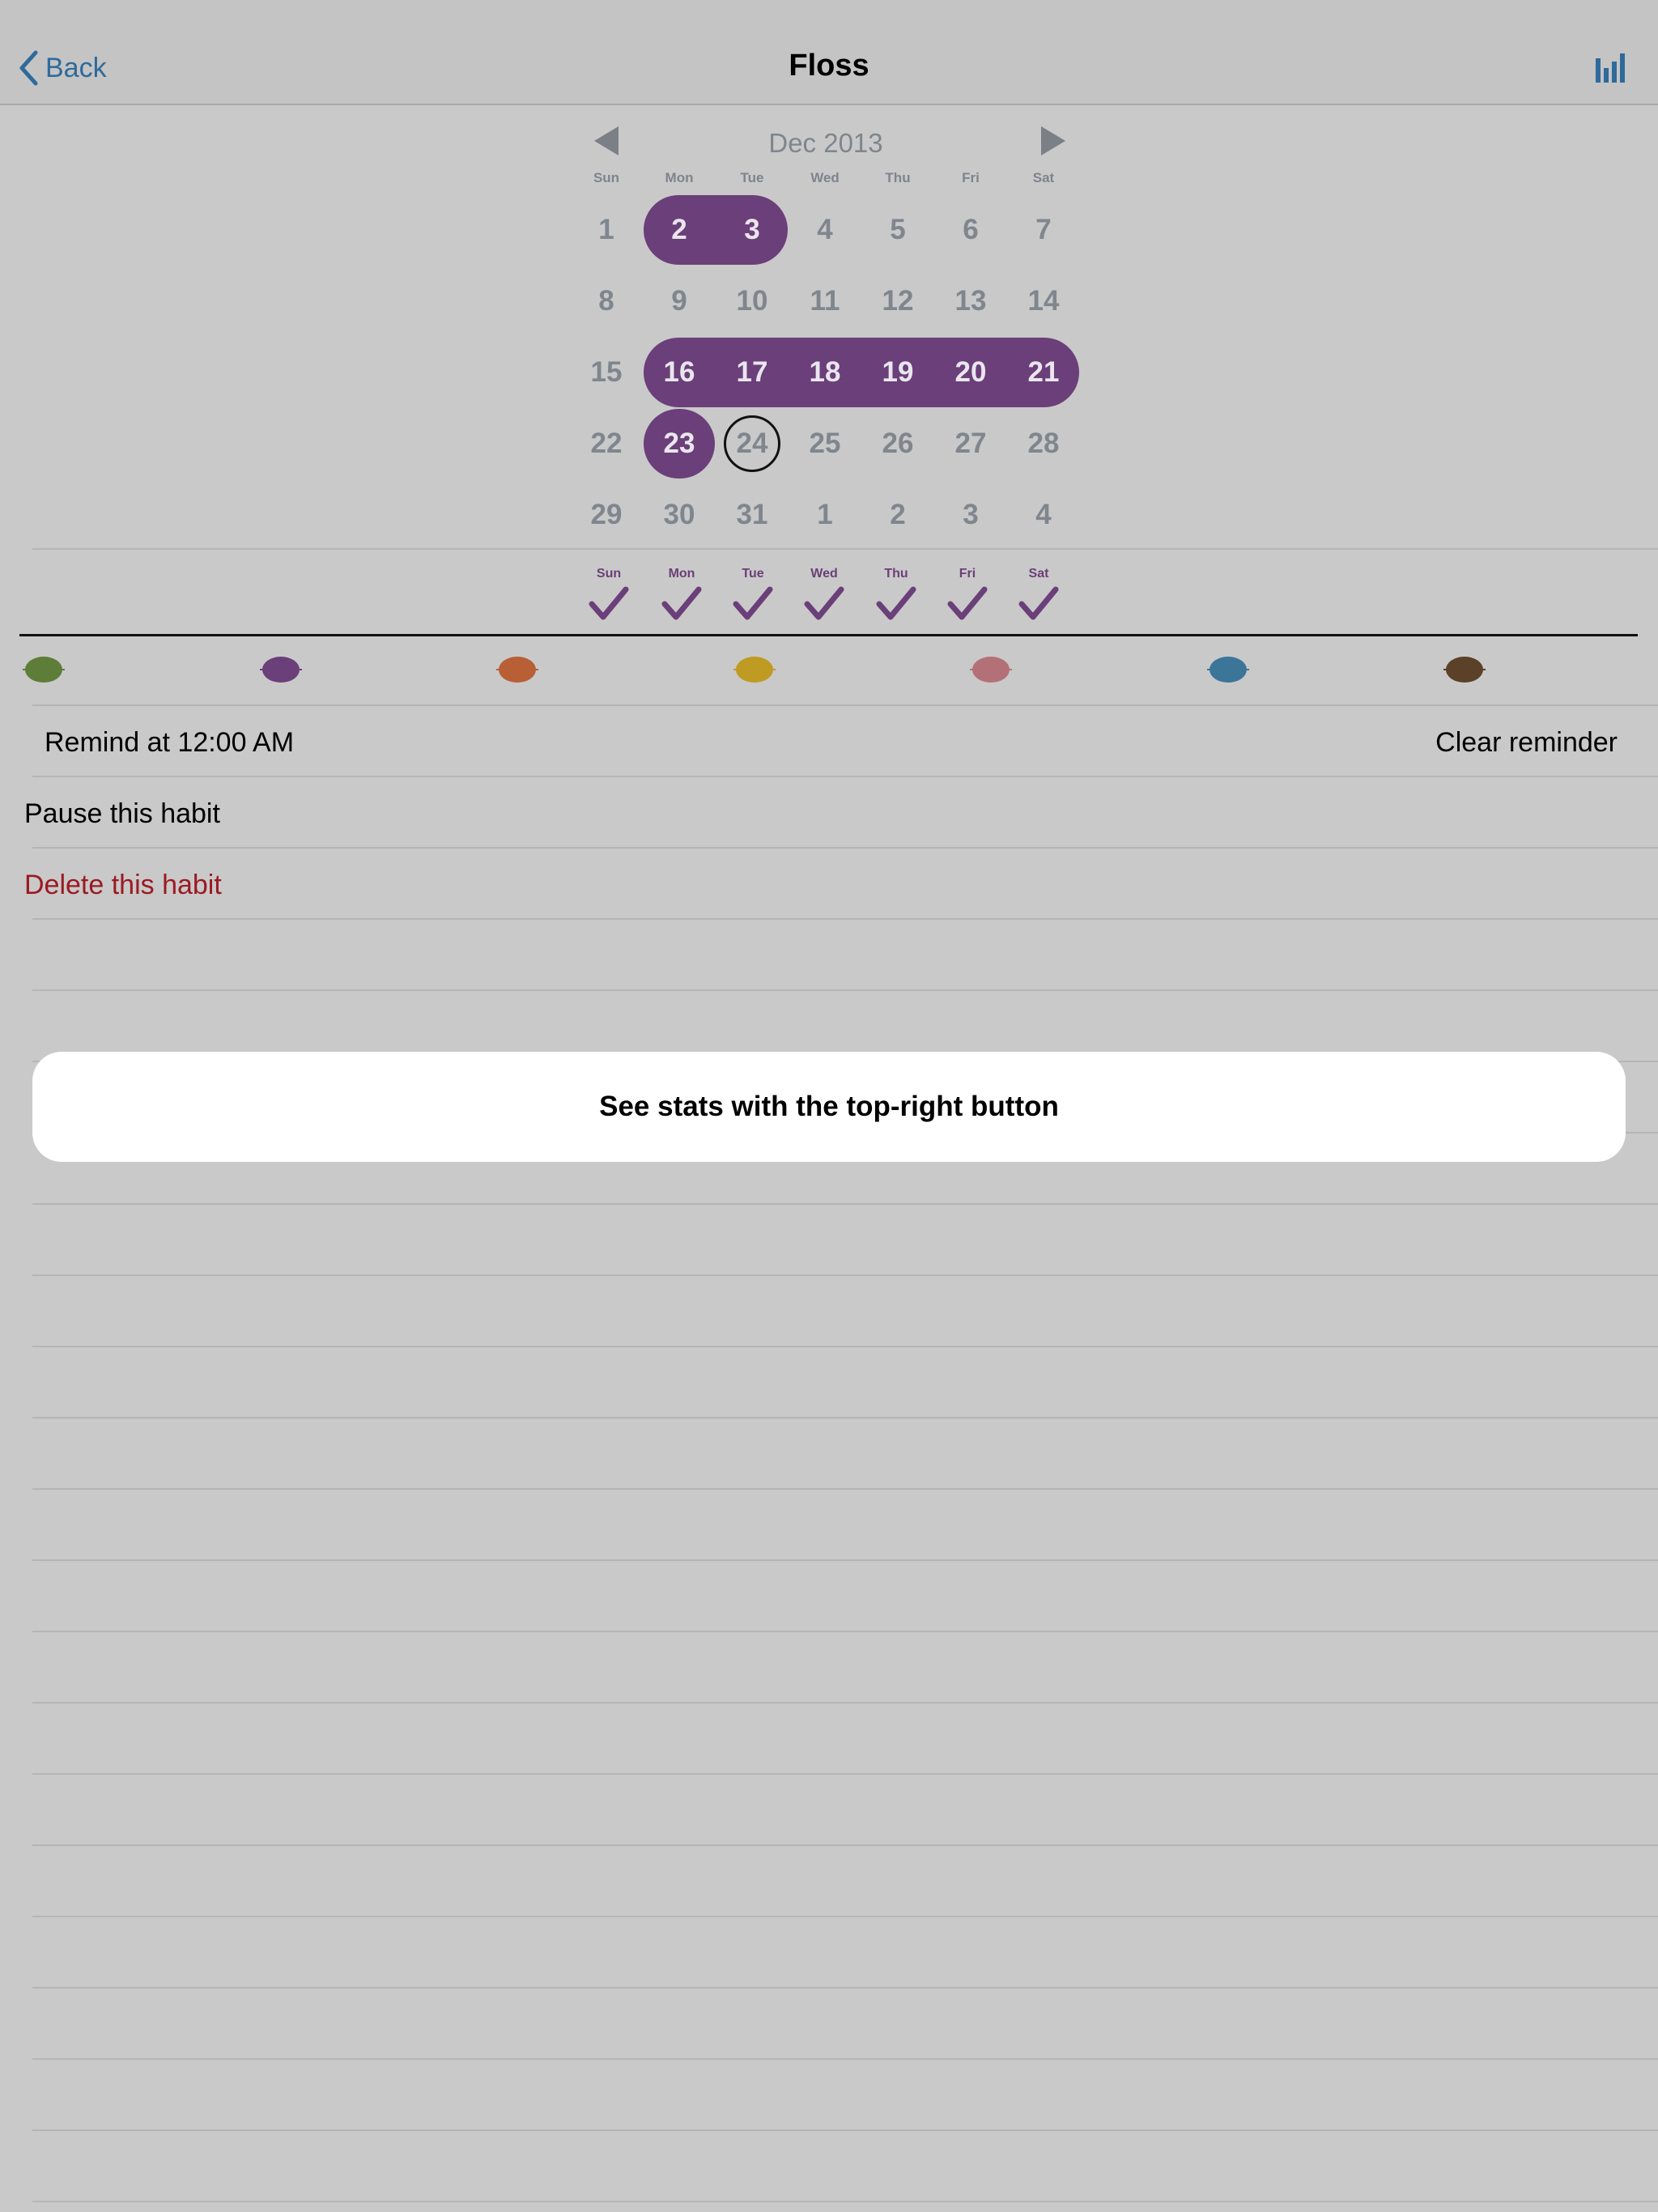 This screenshot has width=1658, height=2212. I want to click on calendar-header: Dec 2013, so click(826, 142).